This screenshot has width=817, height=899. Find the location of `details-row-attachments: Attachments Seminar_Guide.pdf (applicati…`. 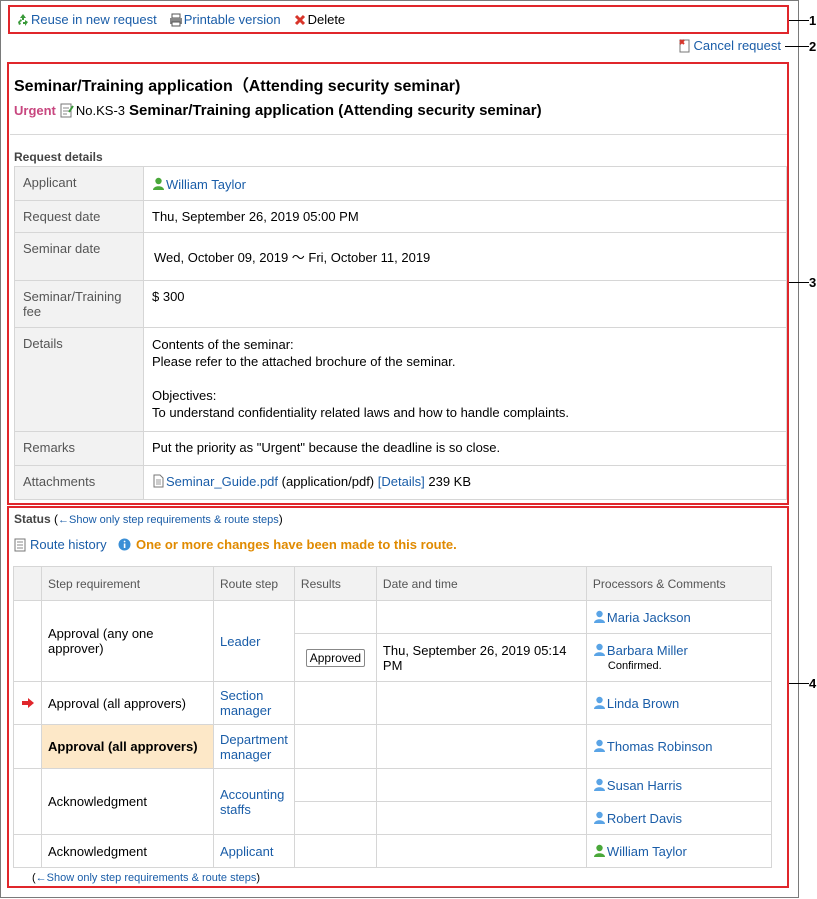

details-row-attachments: Attachments Seminar_Guide.pdf (applicati… is located at coordinates (400, 482).